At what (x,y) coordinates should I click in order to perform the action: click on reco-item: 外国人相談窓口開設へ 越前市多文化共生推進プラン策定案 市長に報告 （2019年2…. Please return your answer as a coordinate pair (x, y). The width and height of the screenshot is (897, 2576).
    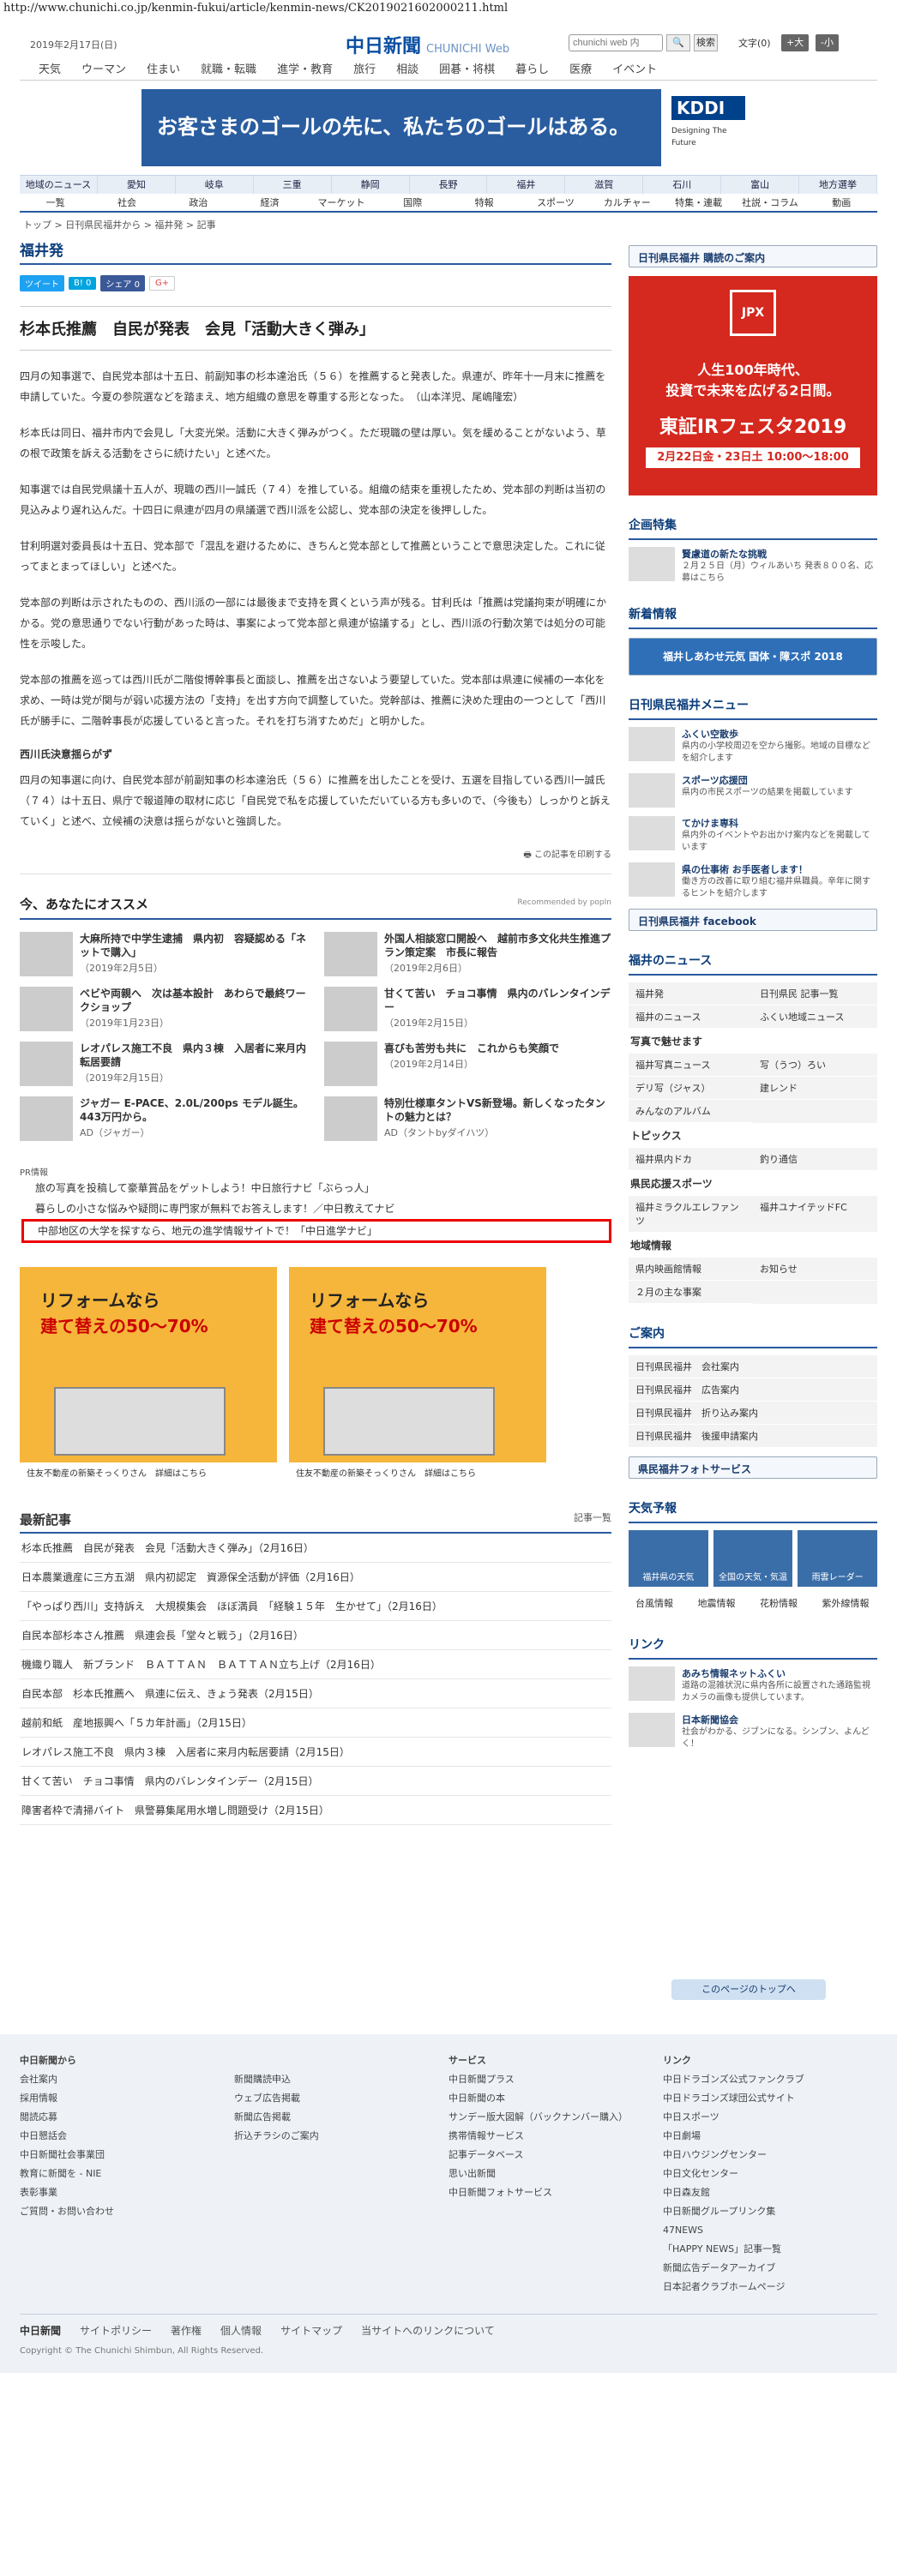
    Looking at the image, I should click on (468, 954).